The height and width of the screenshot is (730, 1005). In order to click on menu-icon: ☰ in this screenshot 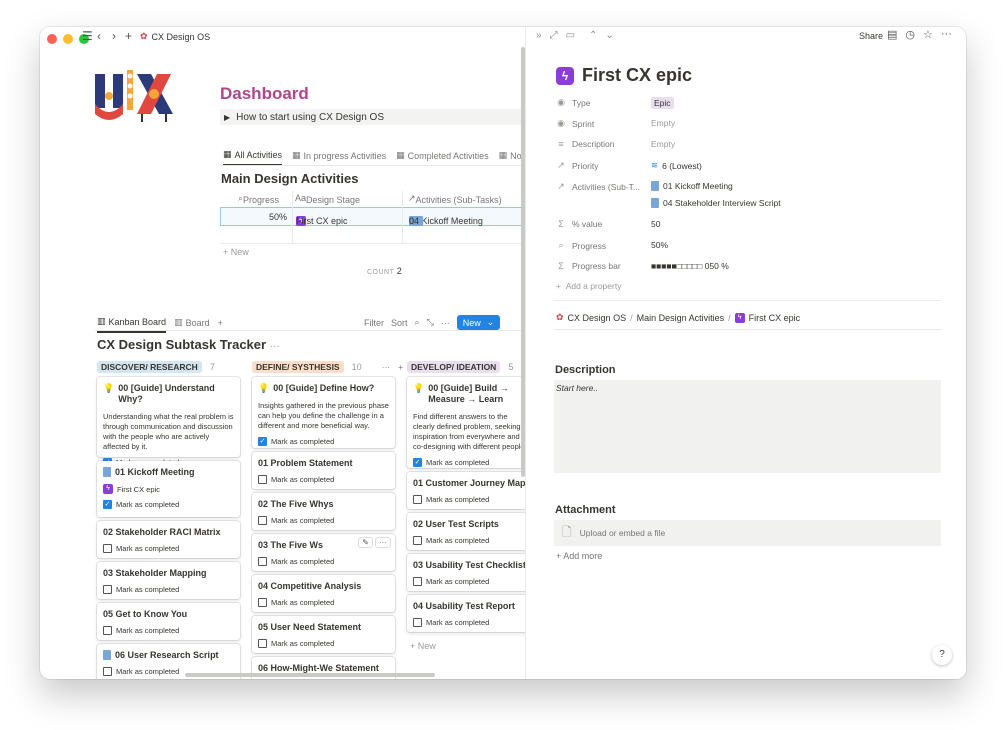, I will do `click(87, 36)`.